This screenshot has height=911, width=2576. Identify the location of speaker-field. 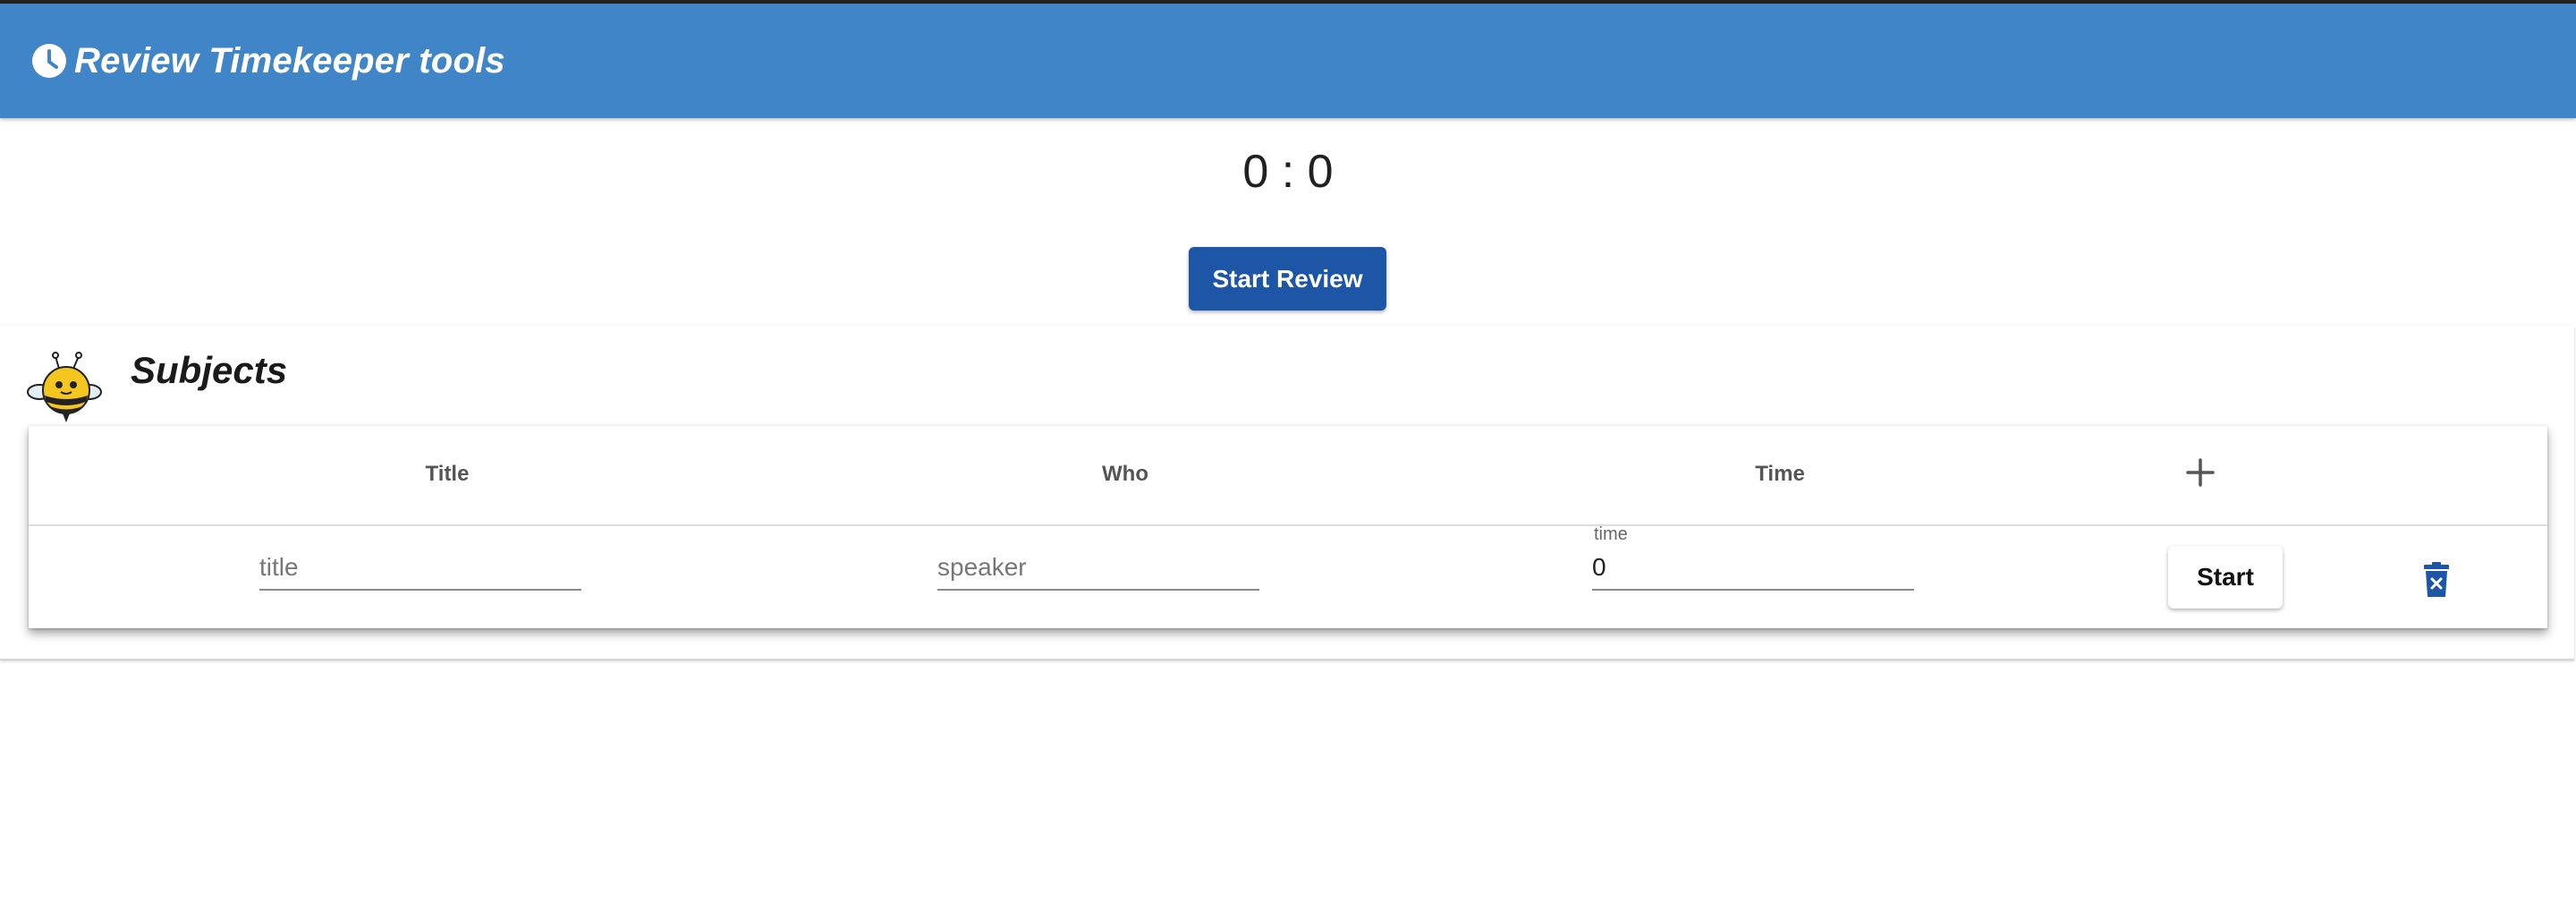
(1098, 572).